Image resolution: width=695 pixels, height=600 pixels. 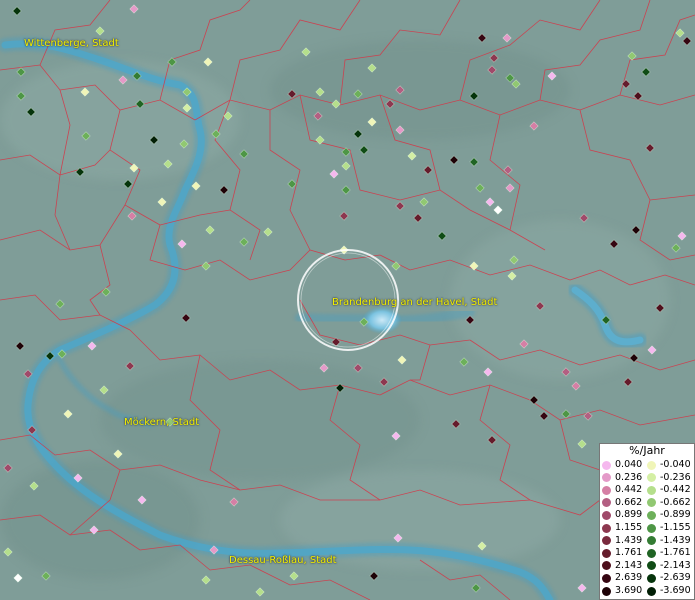 What do you see at coordinates (647, 450) in the screenshot?
I see `legend-title: %/Jahr` at bounding box center [647, 450].